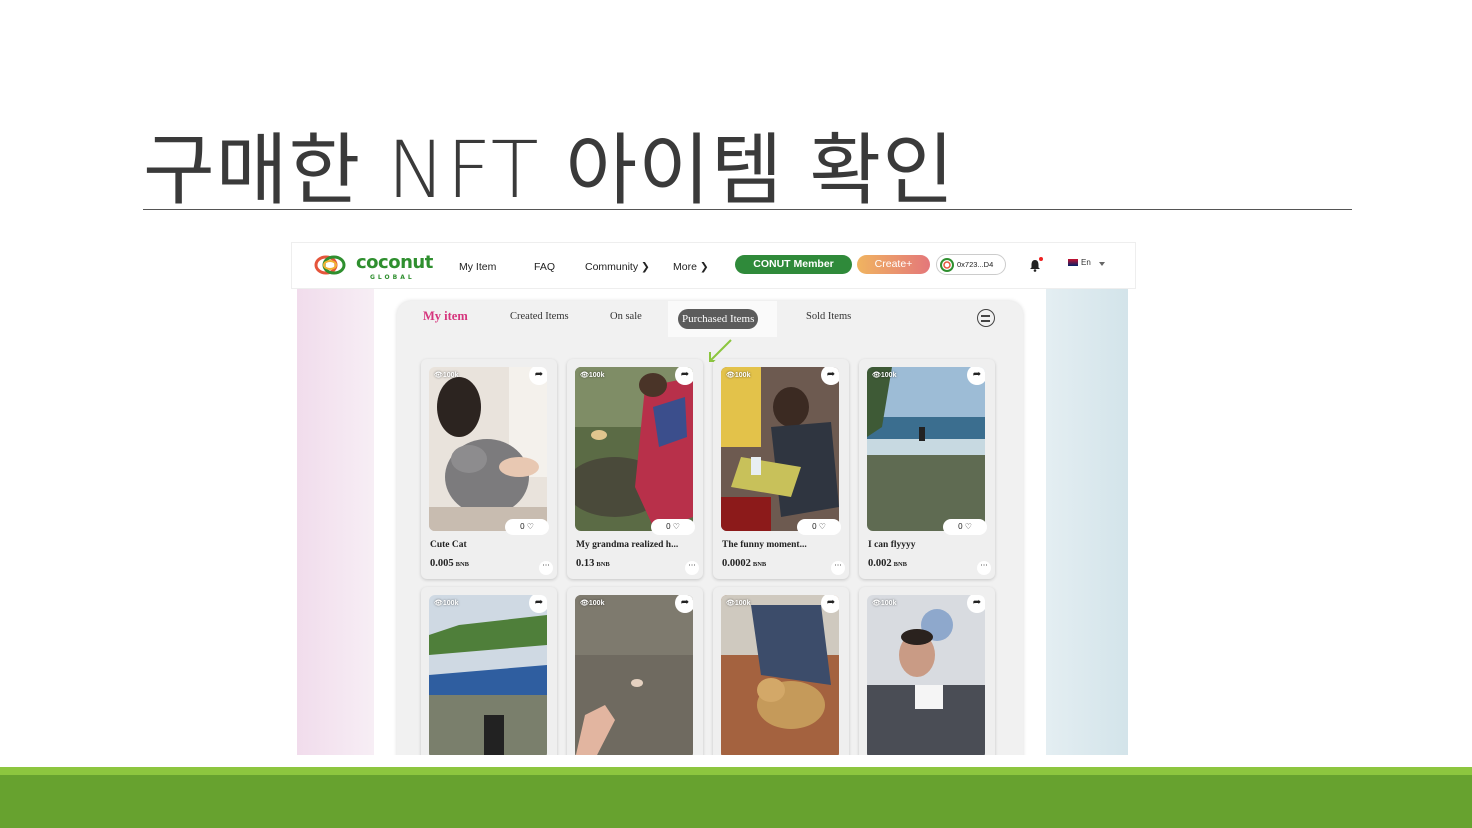  I want to click on tab-my-item: My item, so click(445, 316).